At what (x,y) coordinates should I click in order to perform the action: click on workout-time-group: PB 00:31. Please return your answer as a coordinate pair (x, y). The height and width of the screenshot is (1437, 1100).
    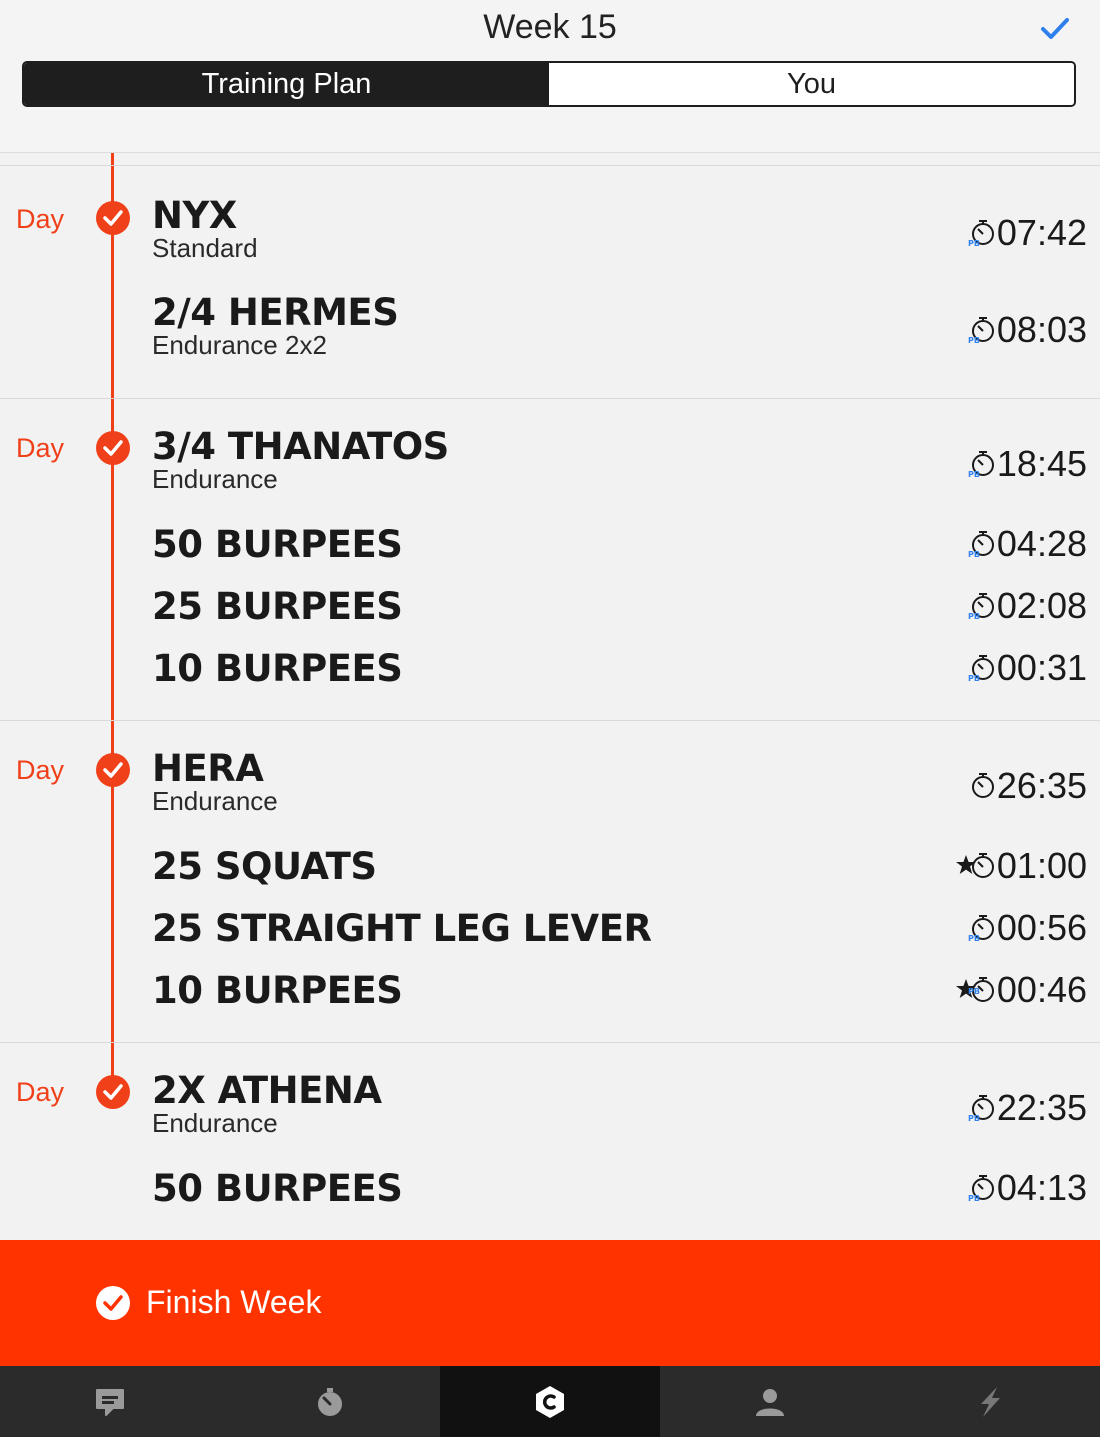
    Looking at the image, I should click on (1027, 668).